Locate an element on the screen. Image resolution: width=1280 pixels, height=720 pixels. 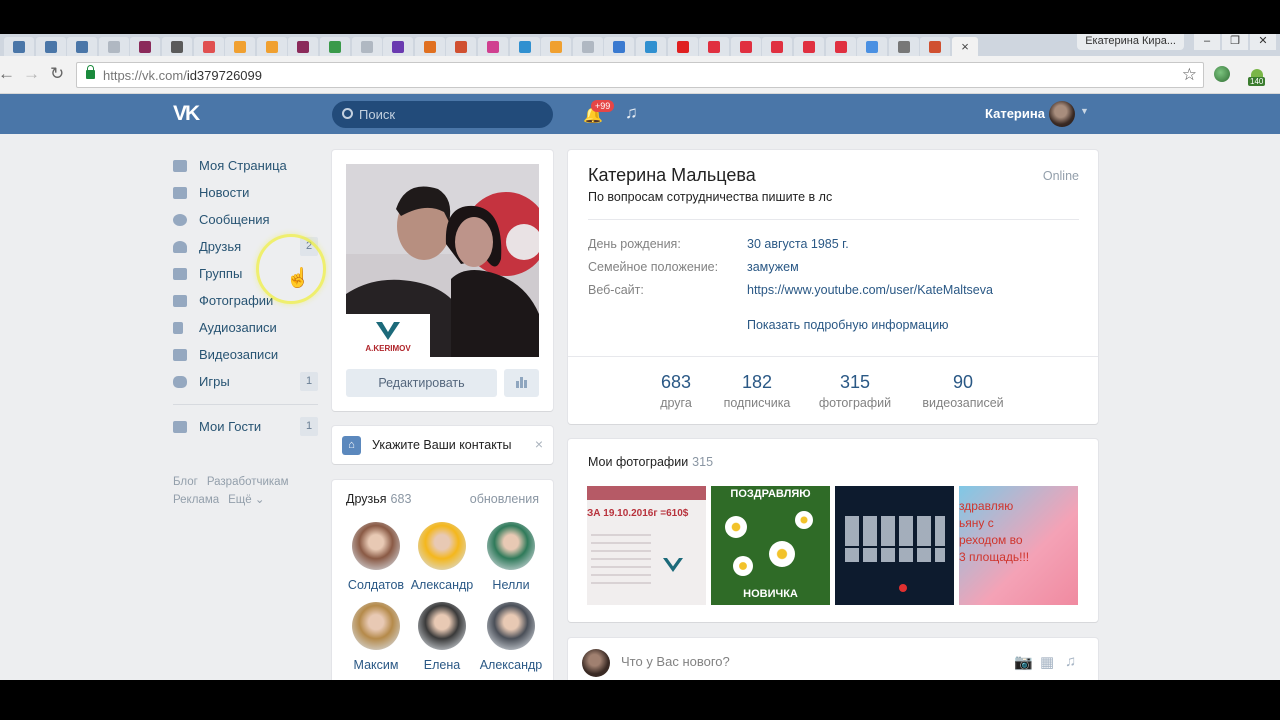
camera-icon: 📷 is located at coordinates (1023, 662).